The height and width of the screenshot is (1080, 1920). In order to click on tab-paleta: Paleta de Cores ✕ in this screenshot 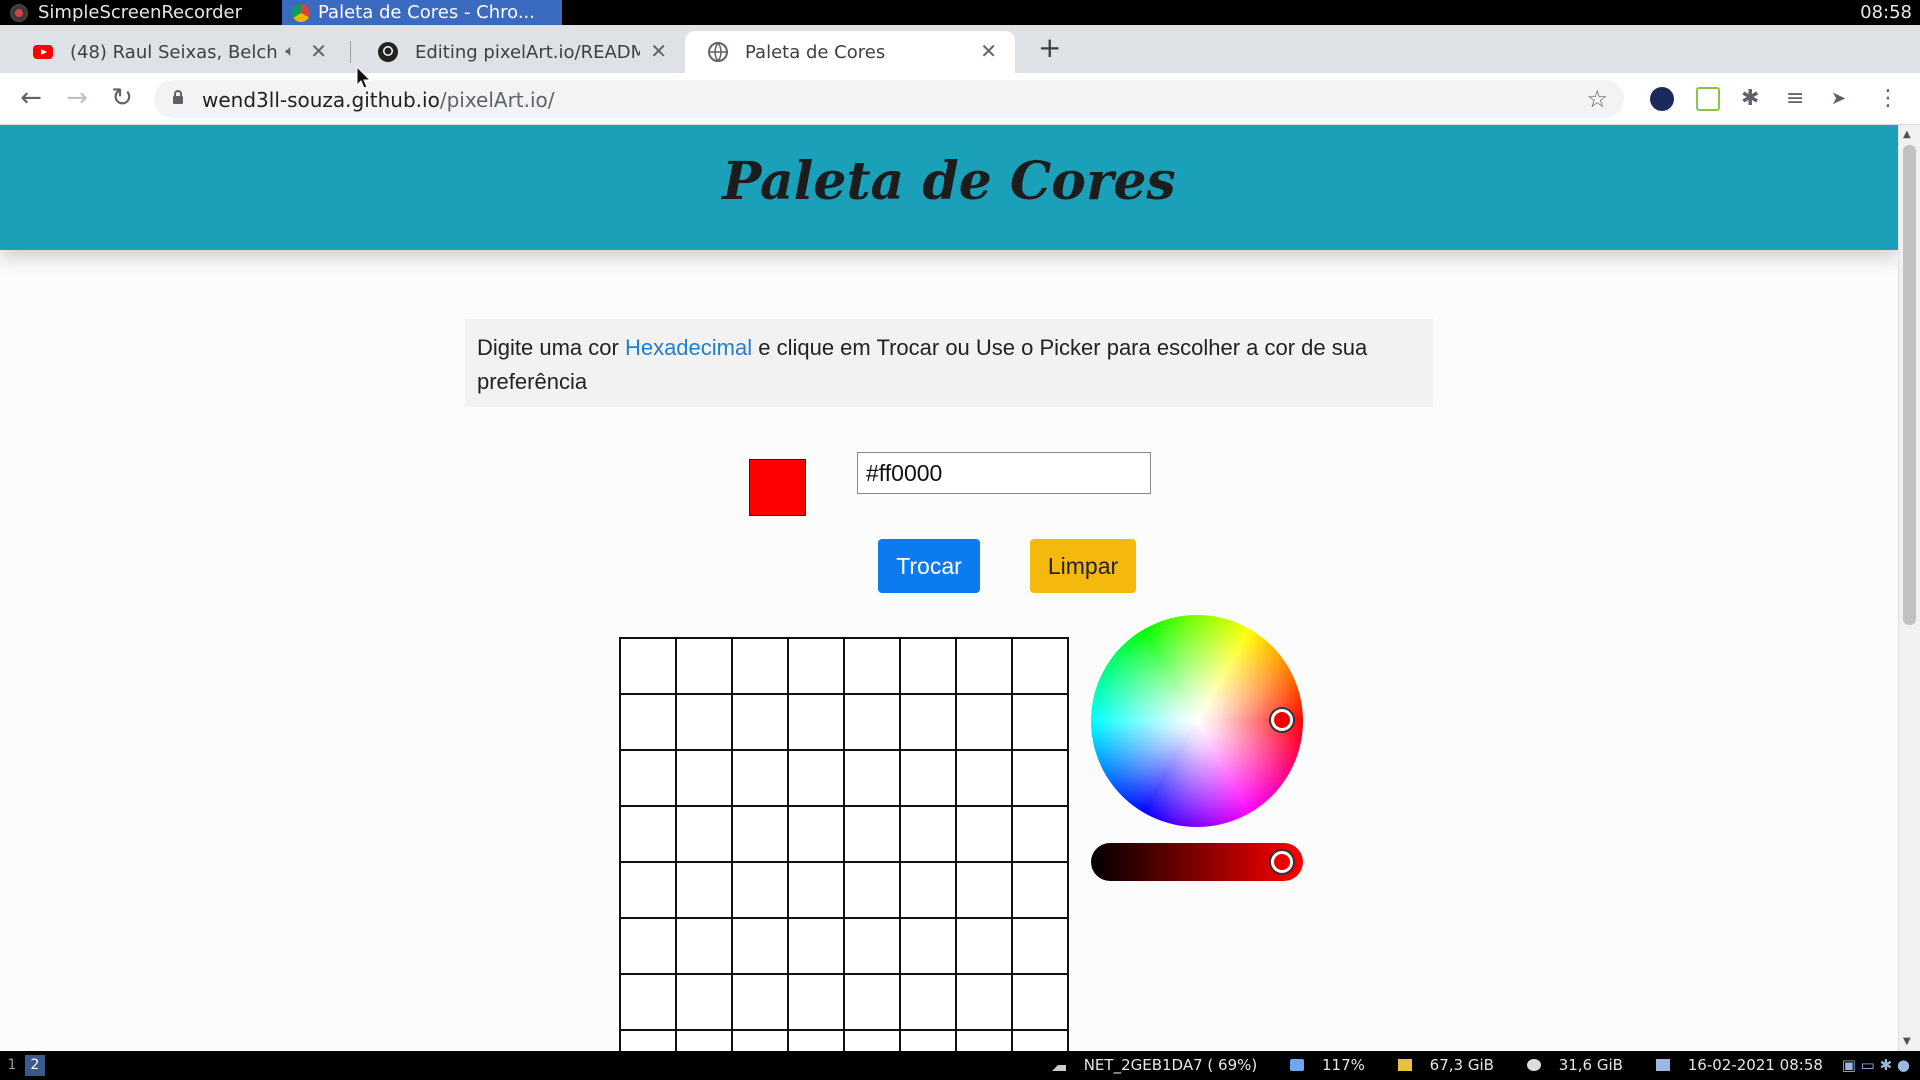, I will do `click(850, 52)`.